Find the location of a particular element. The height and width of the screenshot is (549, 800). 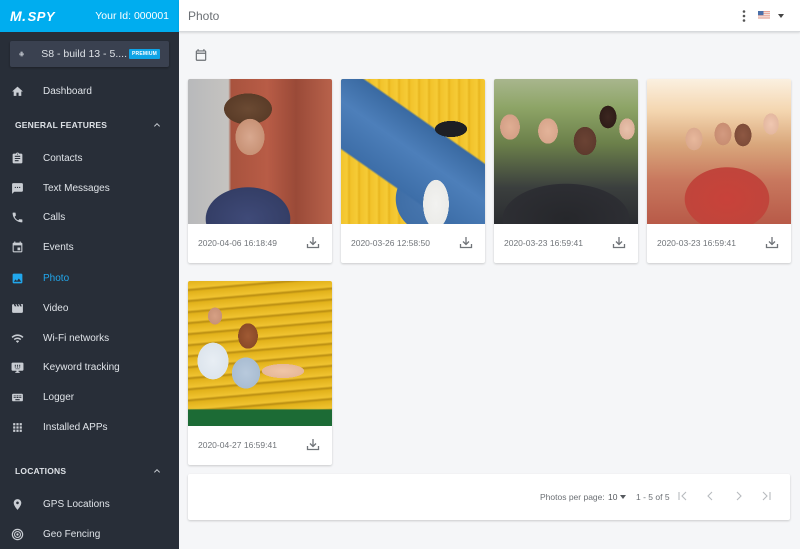

sidebar-item-events: Events is located at coordinates (89, 247).